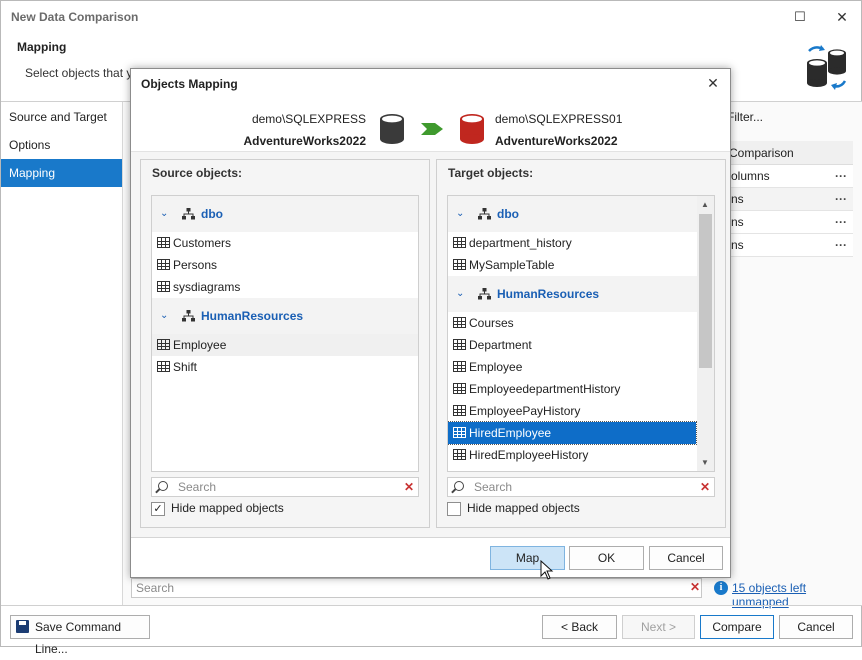 This screenshot has width=862, height=660. Describe the element at coordinates (705, 204) in the screenshot. I see `scroll-up-icon: ▲` at that location.